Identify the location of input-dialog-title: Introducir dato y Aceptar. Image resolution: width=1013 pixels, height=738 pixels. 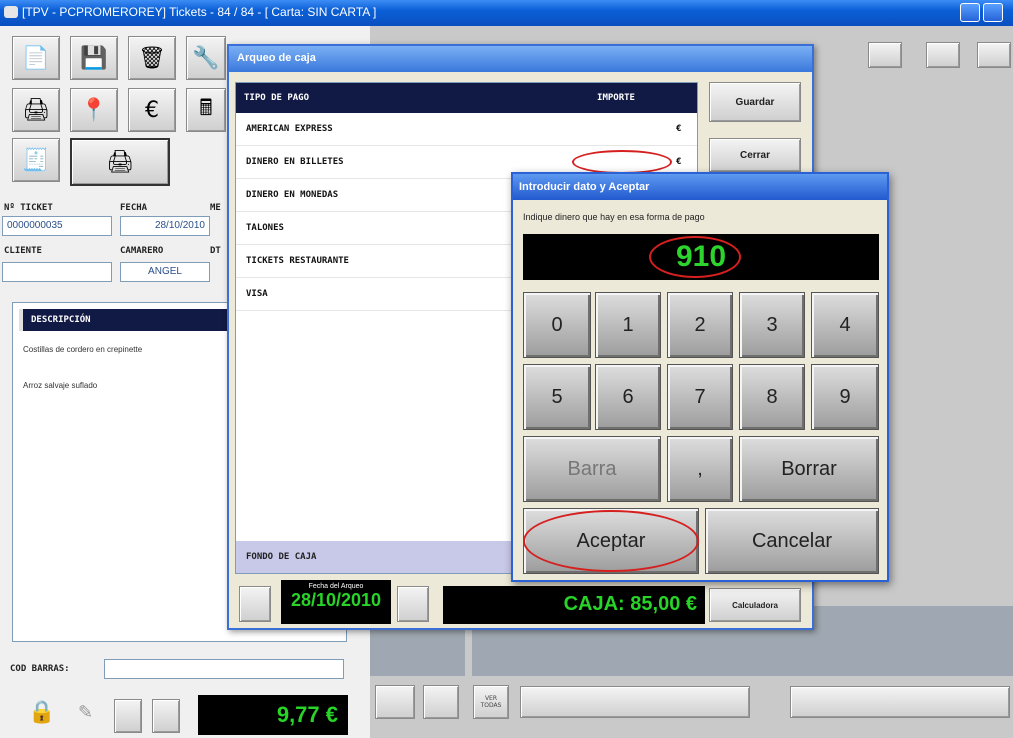
(700, 187).